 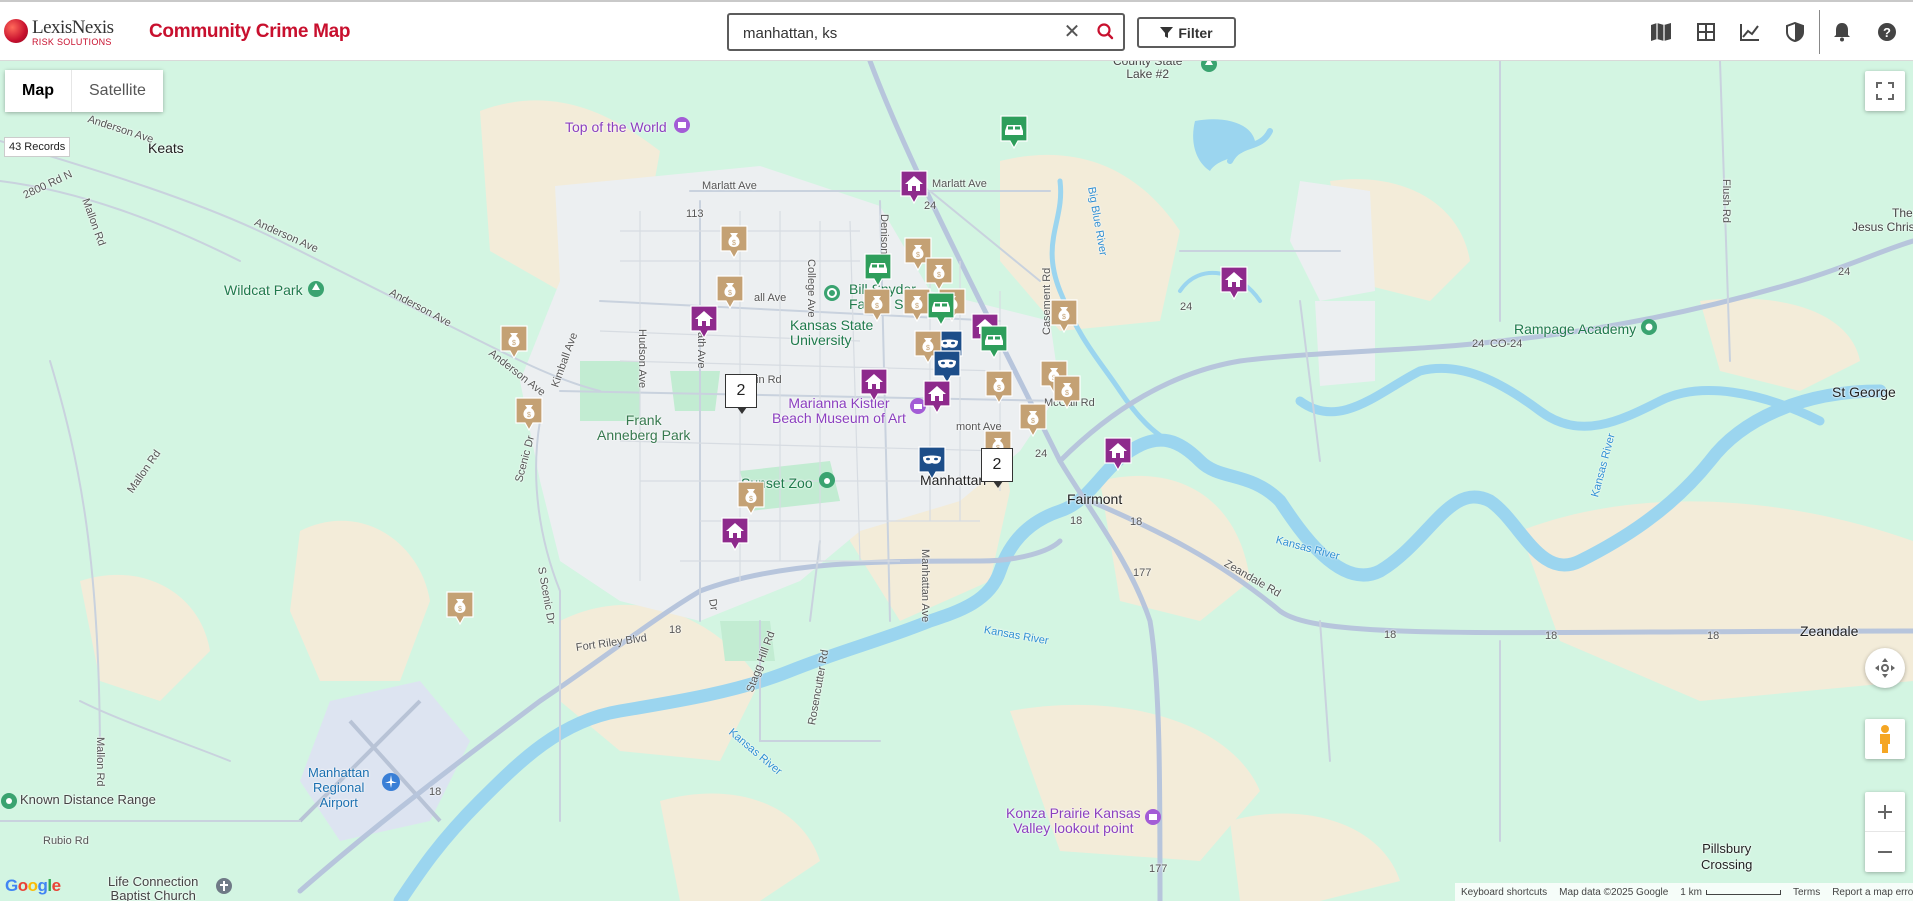 I want to click on location-search-box: ✕, so click(x=926, y=32).